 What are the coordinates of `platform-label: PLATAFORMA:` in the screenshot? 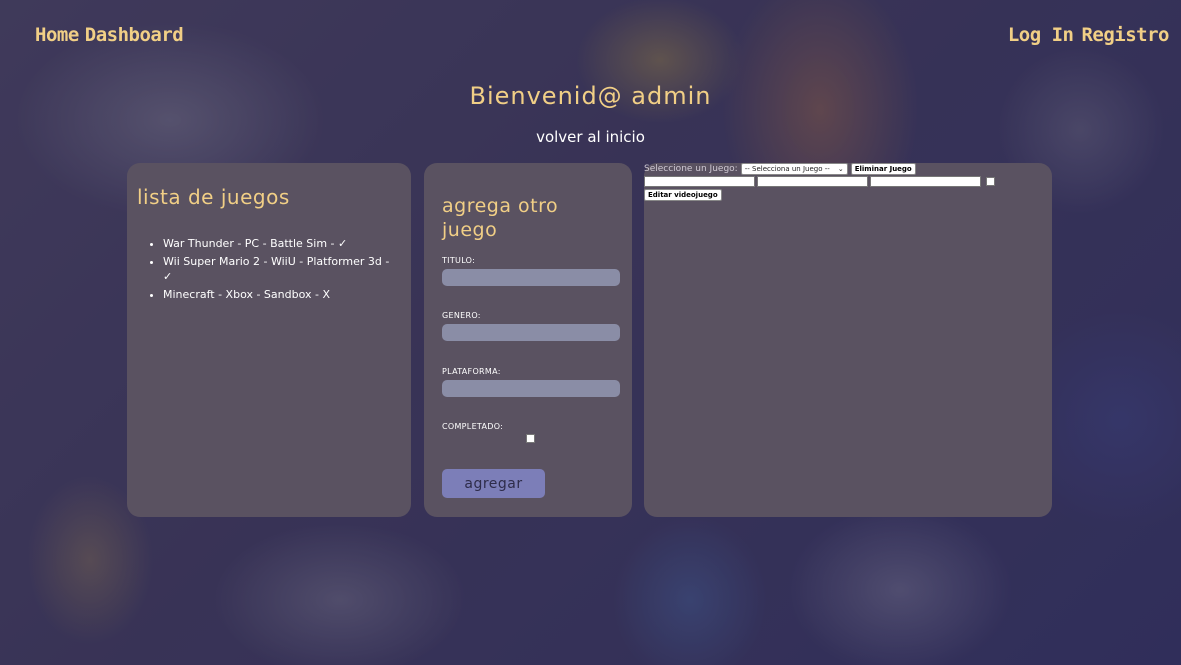 It's located at (471, 371).